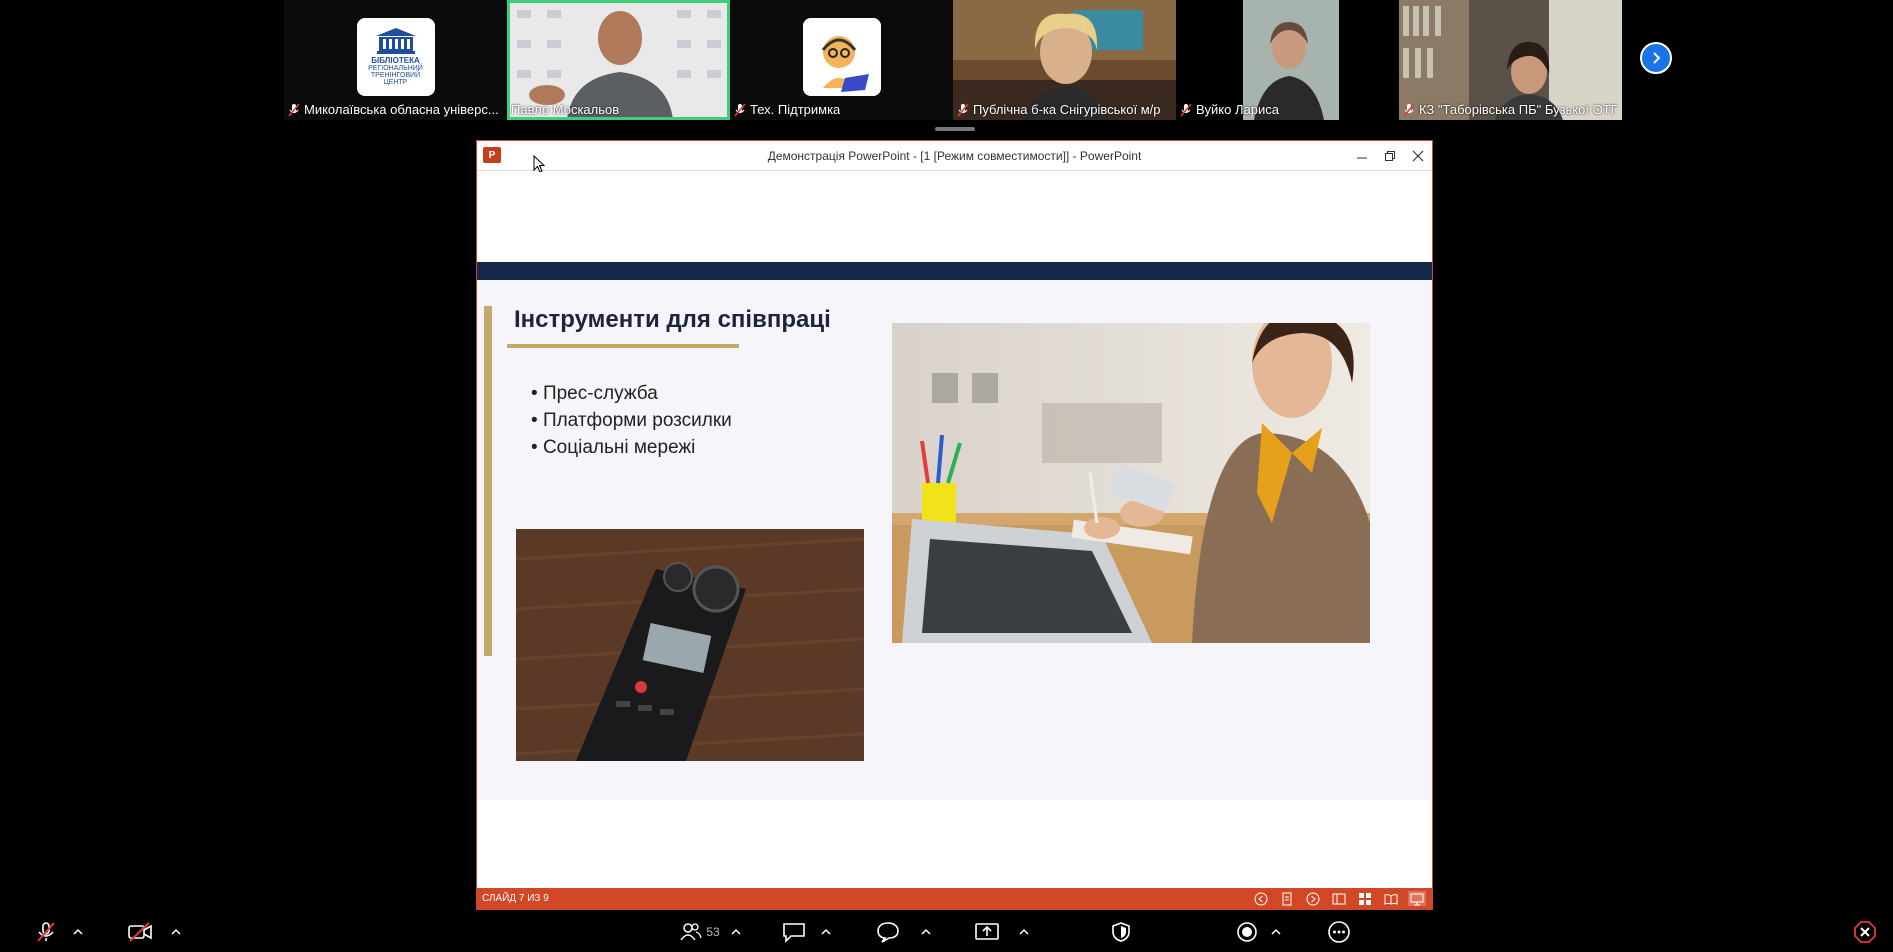 This screenshot has height=952, width=1893. I want to click on share-screen-icon, so click(987, 931).